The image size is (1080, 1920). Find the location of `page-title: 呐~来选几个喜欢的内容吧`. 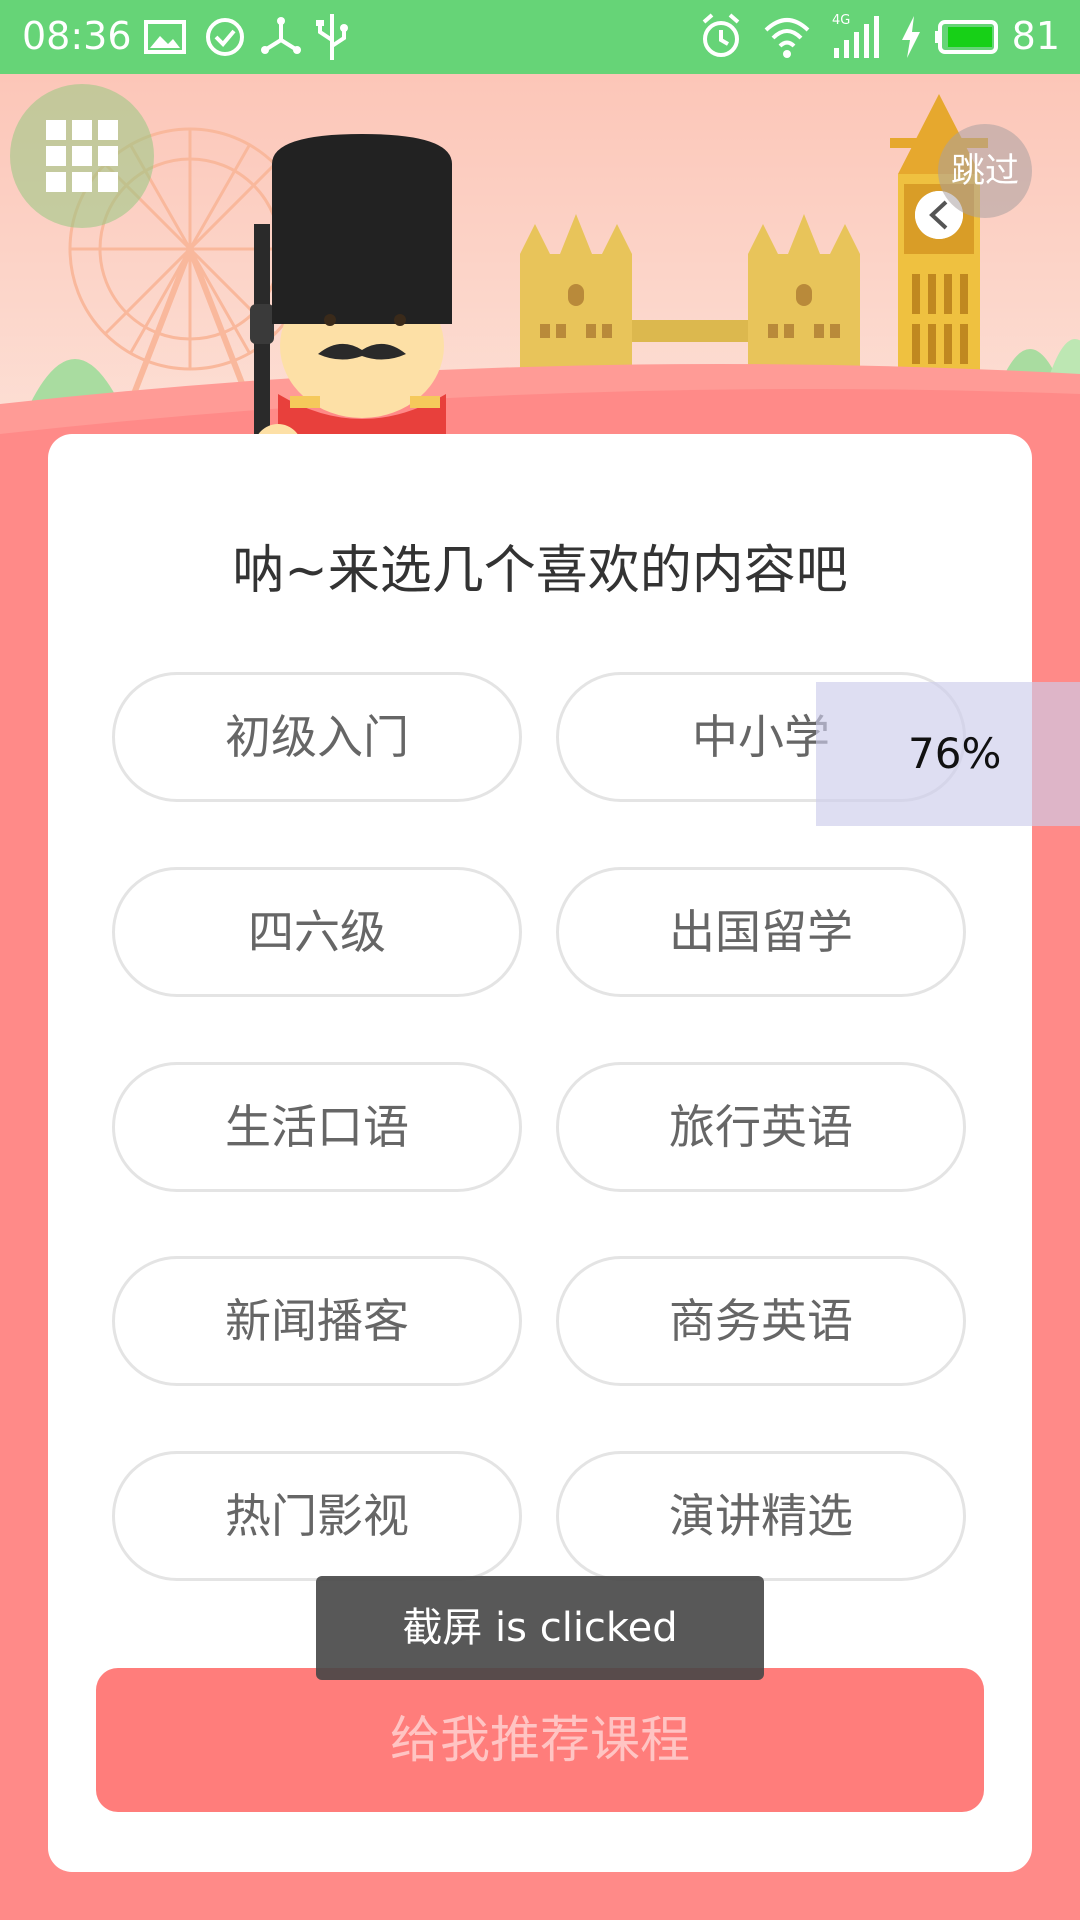

page-title: 呐~来选几个喜欢的内容吧 is located at coordinates (540, 571).